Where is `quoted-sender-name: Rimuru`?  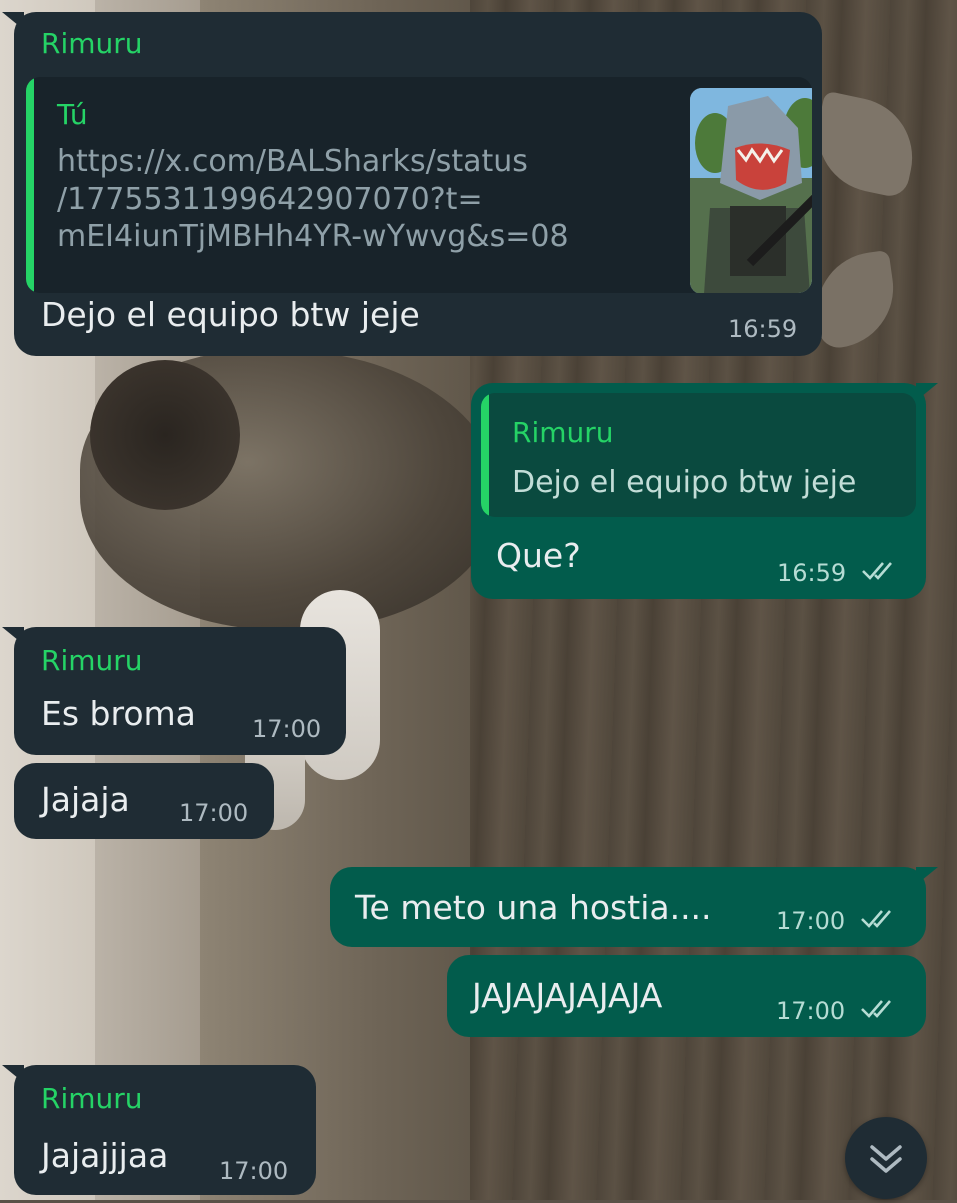 quoted-sender-name: Rimuru is located at coordinates (563, 432).